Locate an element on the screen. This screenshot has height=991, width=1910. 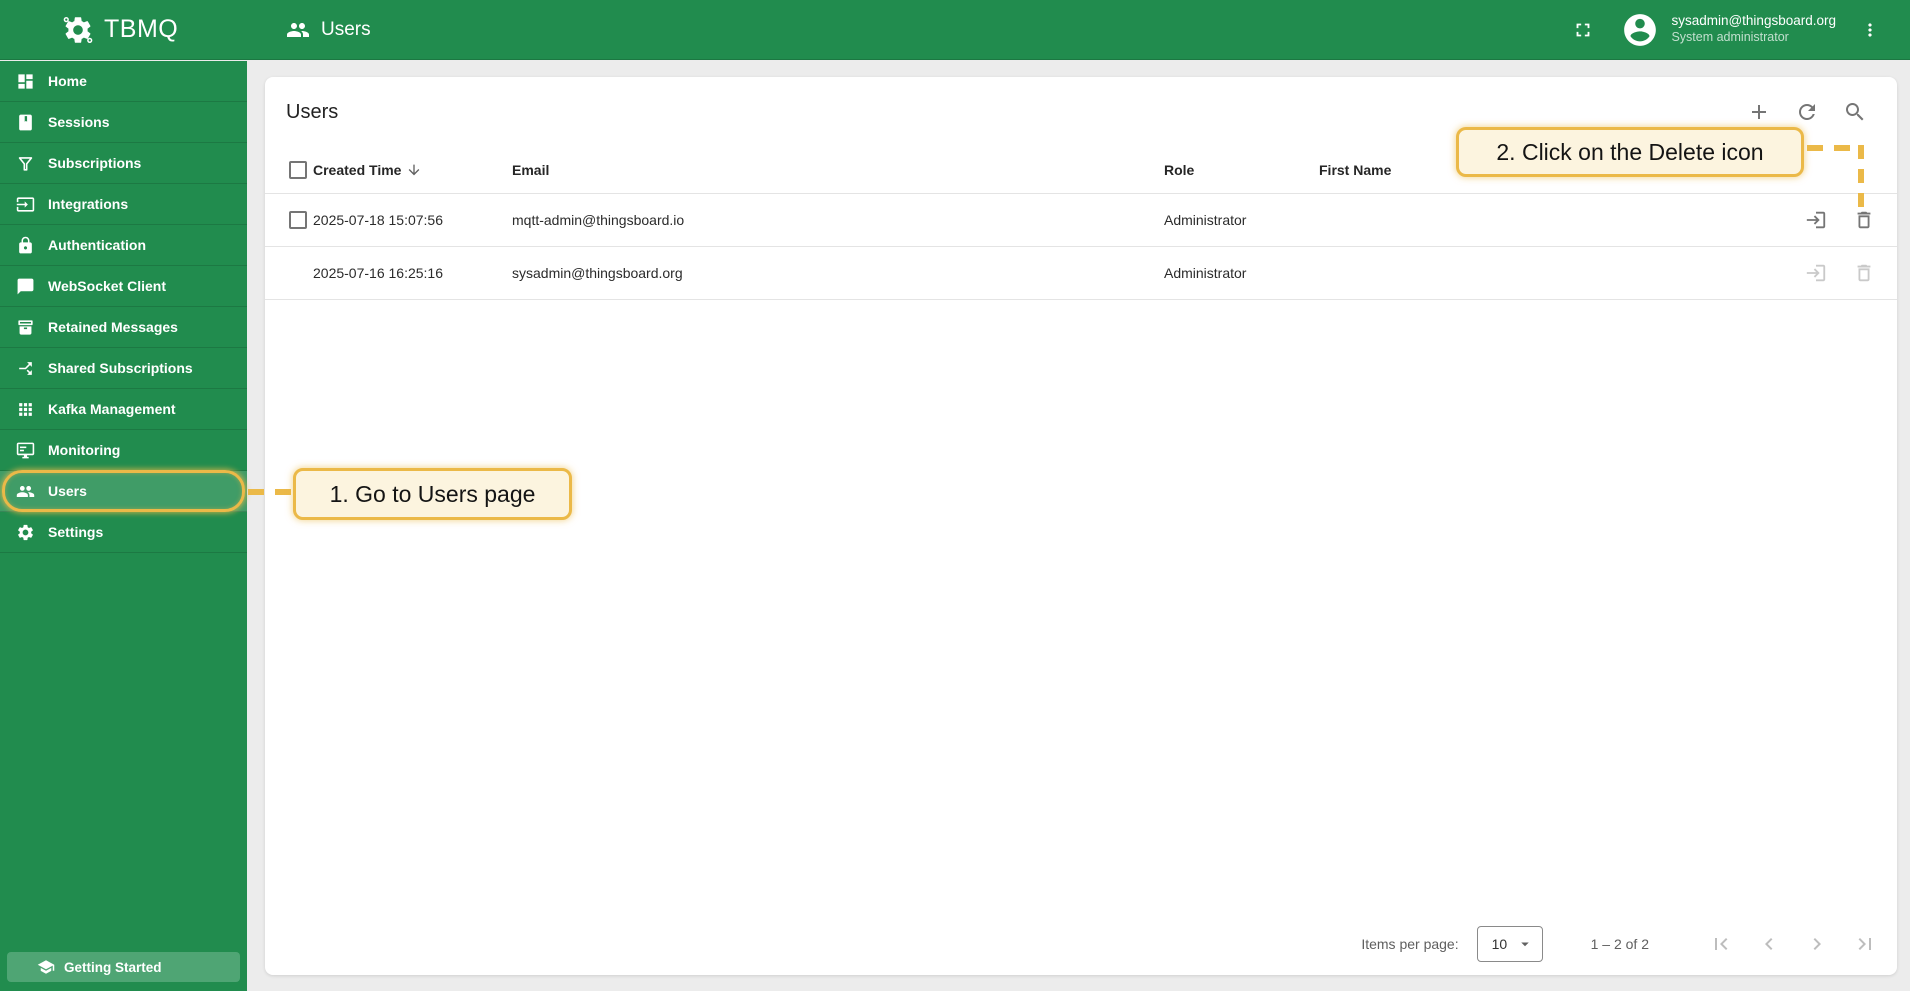
sidebar-item-label: Users is located at coordinates (67, 491).